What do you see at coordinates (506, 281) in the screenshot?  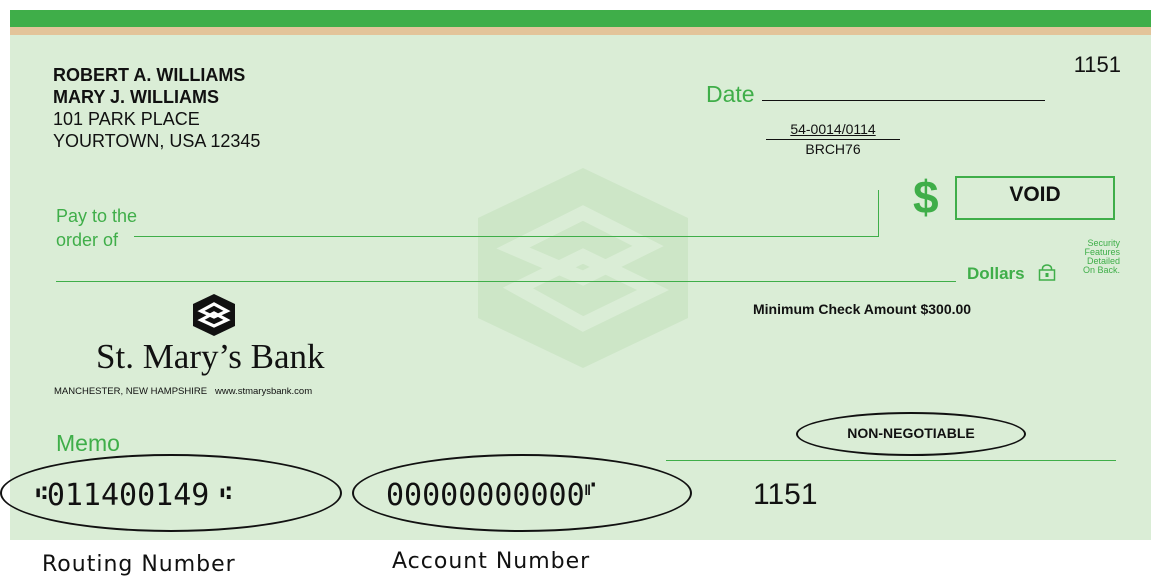 I see `written-amount-line` at bounding box center [506, 281].